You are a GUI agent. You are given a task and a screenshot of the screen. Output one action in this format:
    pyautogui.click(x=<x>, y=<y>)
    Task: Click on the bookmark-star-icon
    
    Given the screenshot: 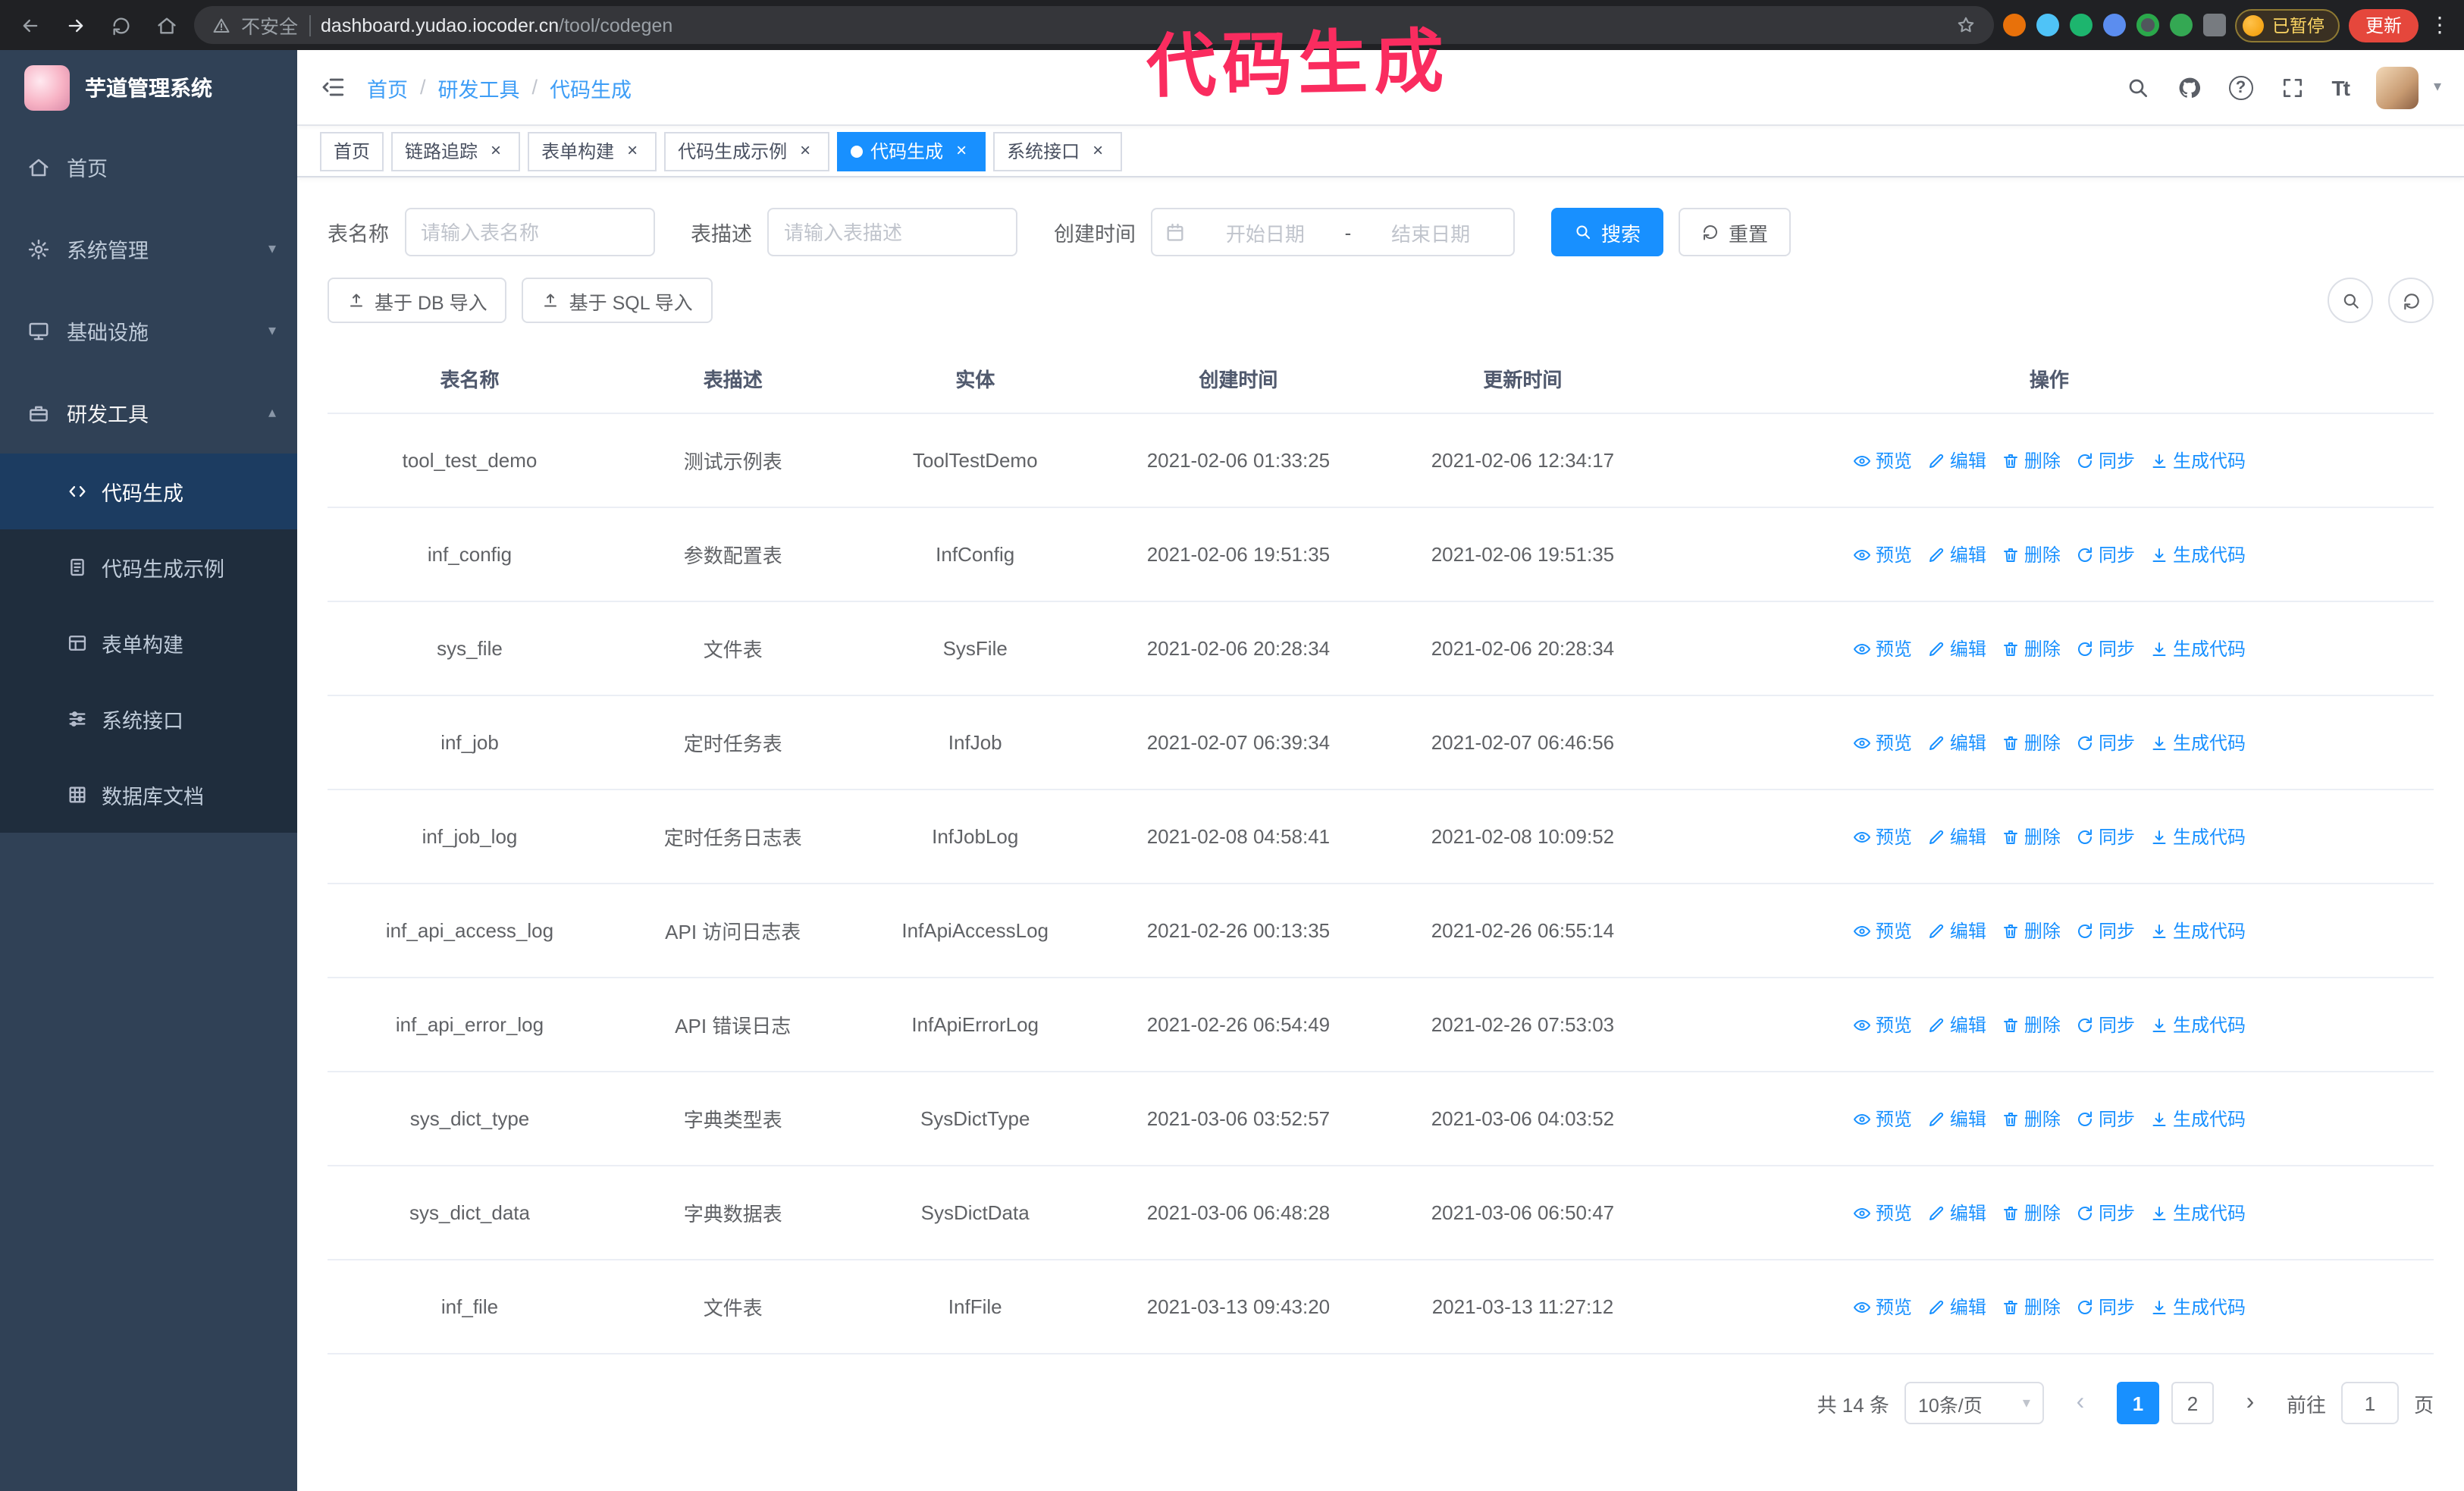 What is the action you would take?
    pyautogui.click(x=1967, y=25)
    